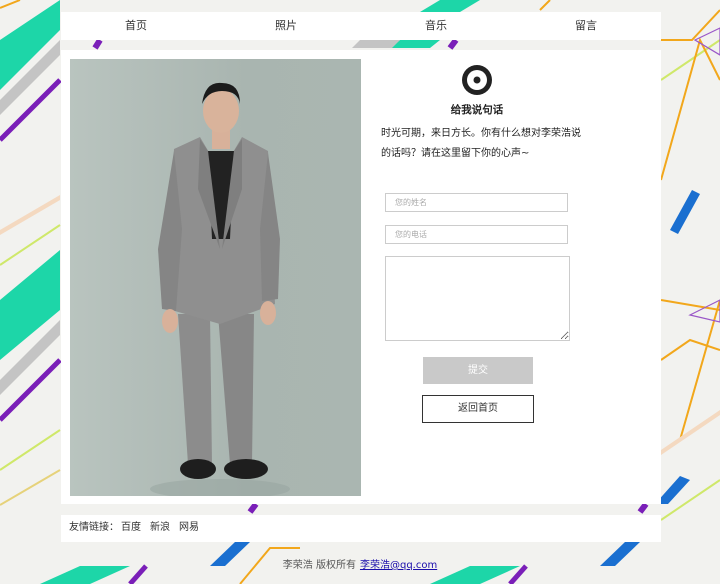 The image size is (720, 584). I want to click on footer: 李荣浩 版权所有 李荣浩@qq.com, so click(360, 563).